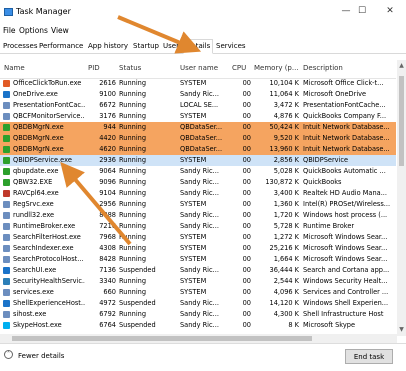 The width and height of the screenshot is (406, 371). I want to click on fewer-details-link: Fewer details, so click(41, 356).